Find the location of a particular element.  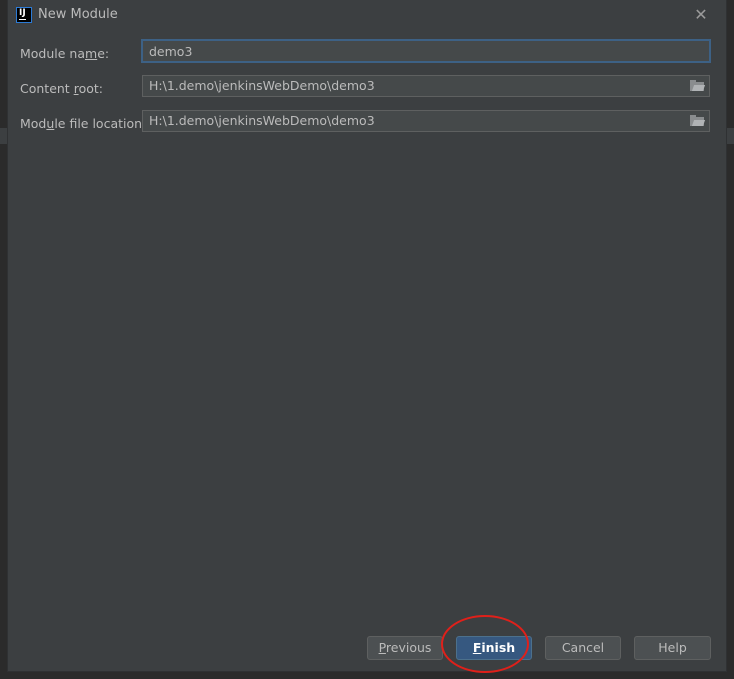

content-root-label: Content root: is located at coordinates (61, 88).